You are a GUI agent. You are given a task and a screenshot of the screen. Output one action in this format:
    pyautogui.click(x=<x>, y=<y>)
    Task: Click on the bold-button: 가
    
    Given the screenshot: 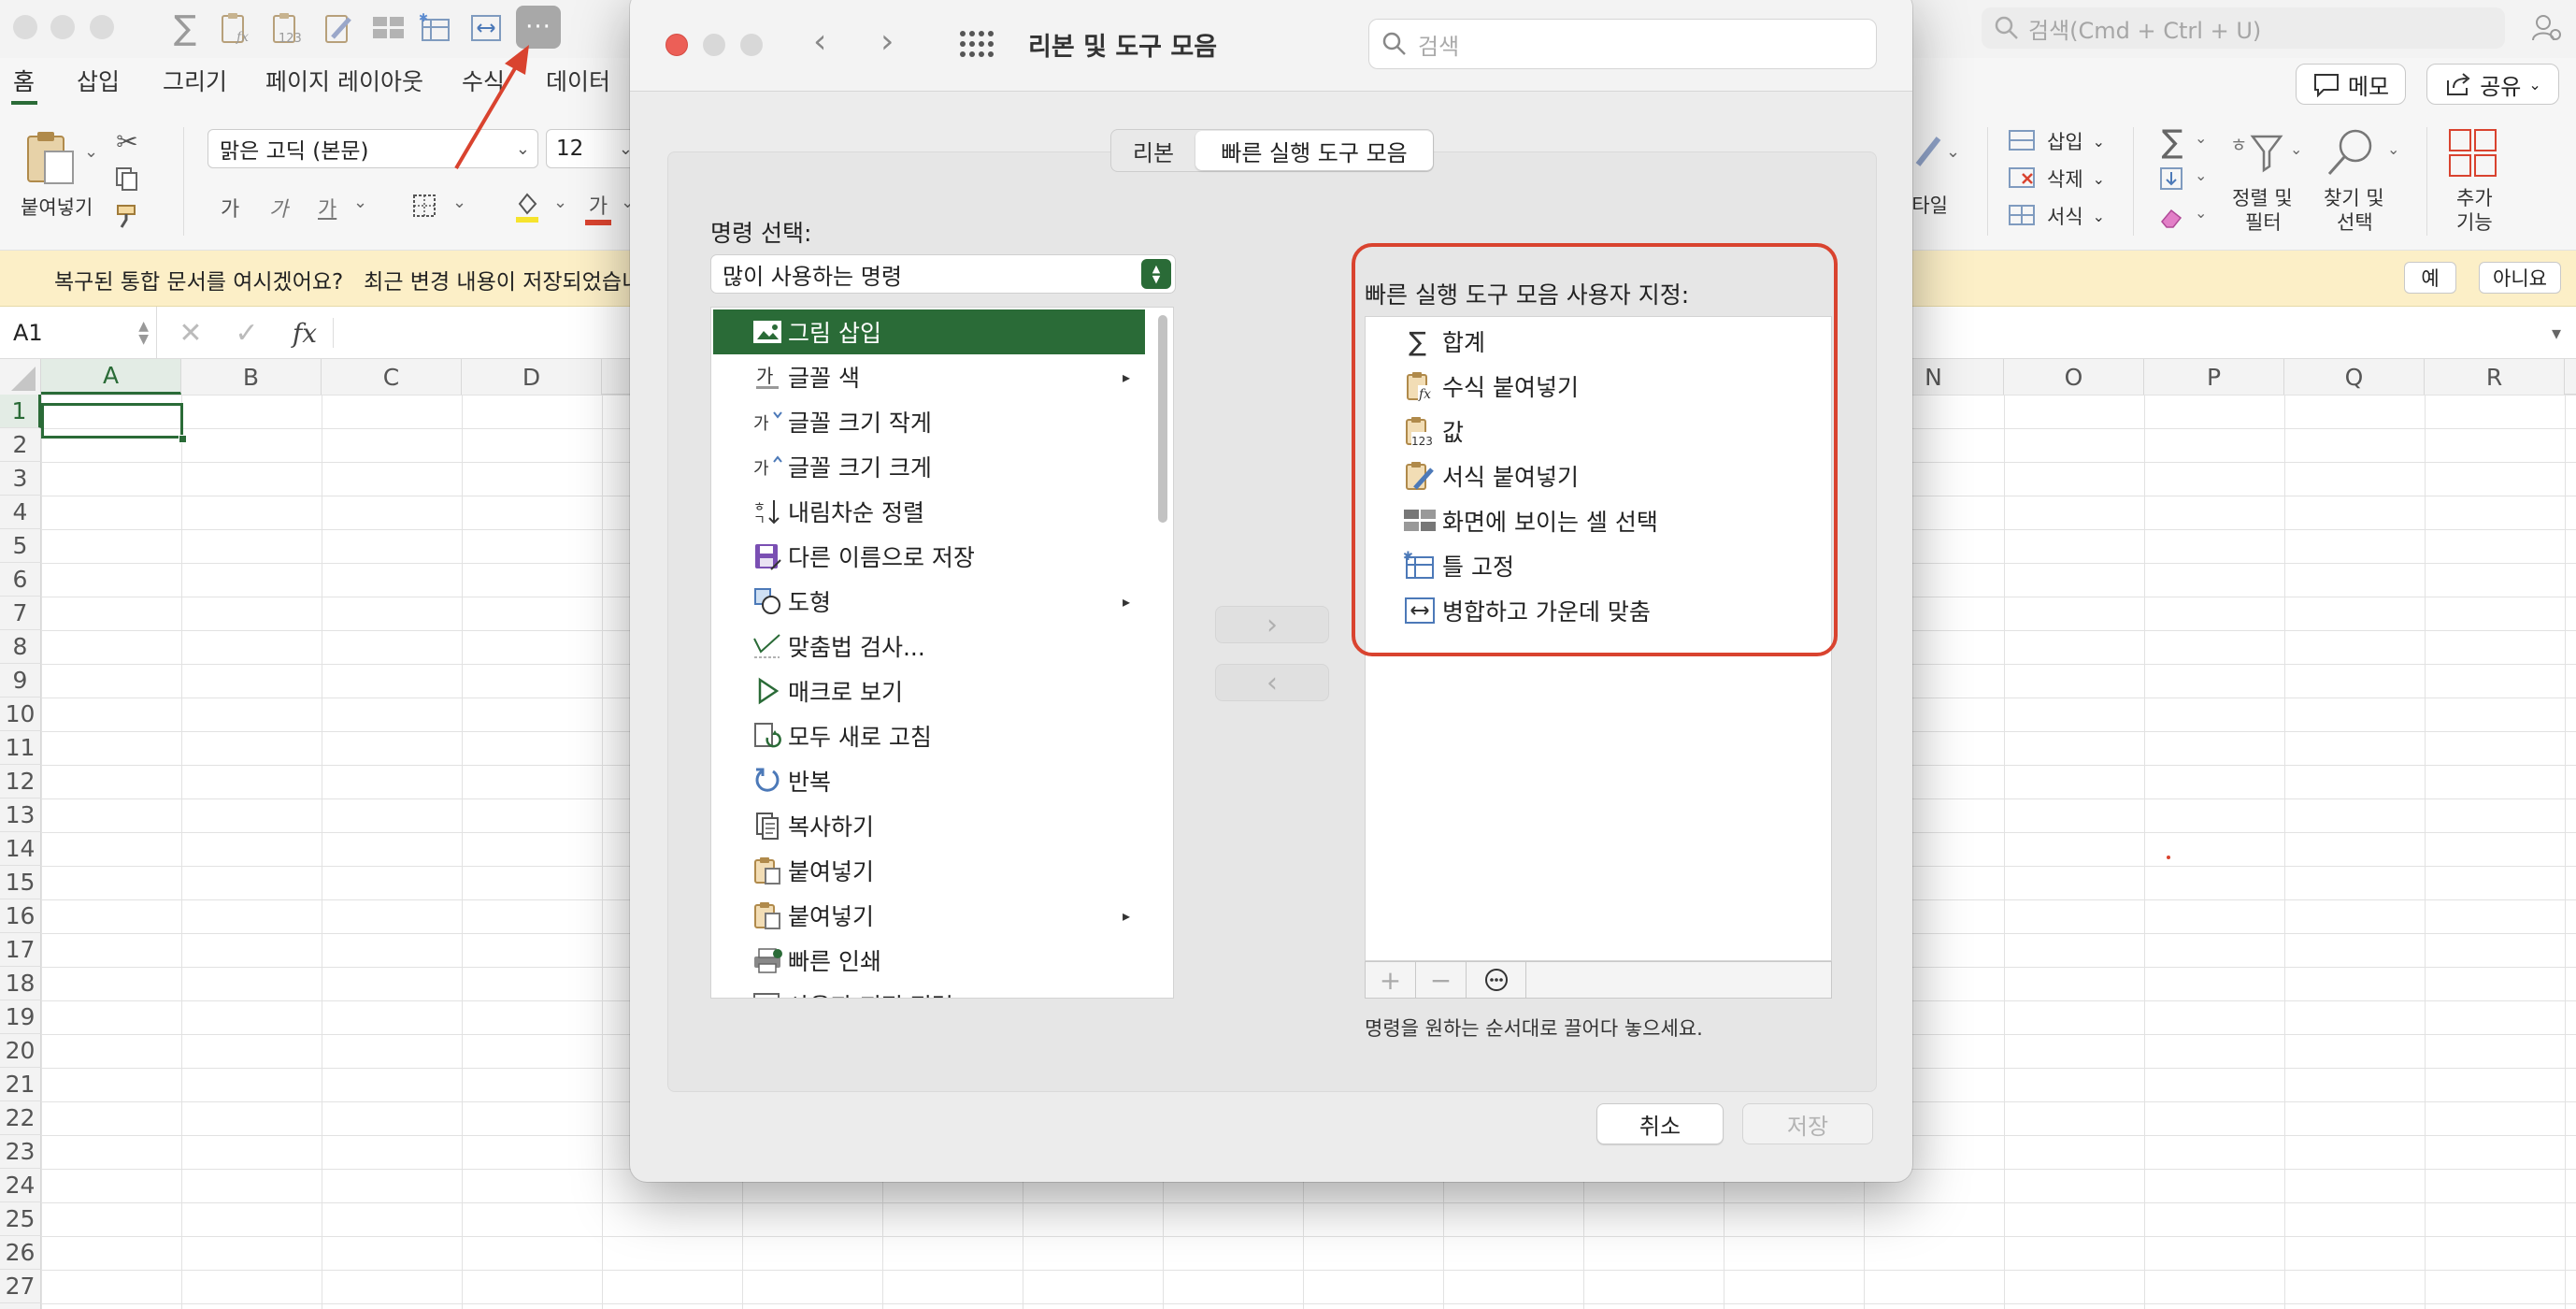 What is the action you would take?
    pyautogui.click(x=230, y=208)
    